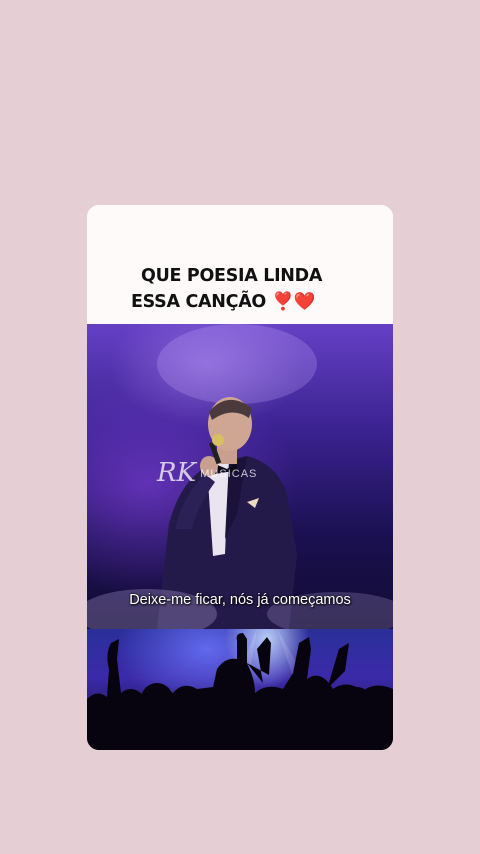 The height and width of the screenshot is (854, 480). What do you see at coordinates (232, 276) in the screenshot?
I see `caption-line-1: QUE POESIA LINDA` at bounding box center [232, 276].